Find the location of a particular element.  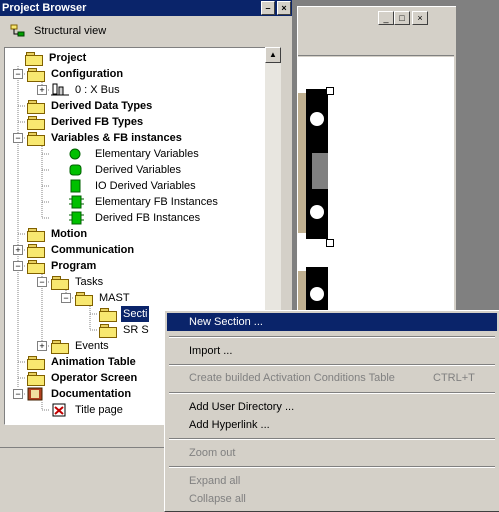

tree-label: Tasks is located at coordinates (89, 282).